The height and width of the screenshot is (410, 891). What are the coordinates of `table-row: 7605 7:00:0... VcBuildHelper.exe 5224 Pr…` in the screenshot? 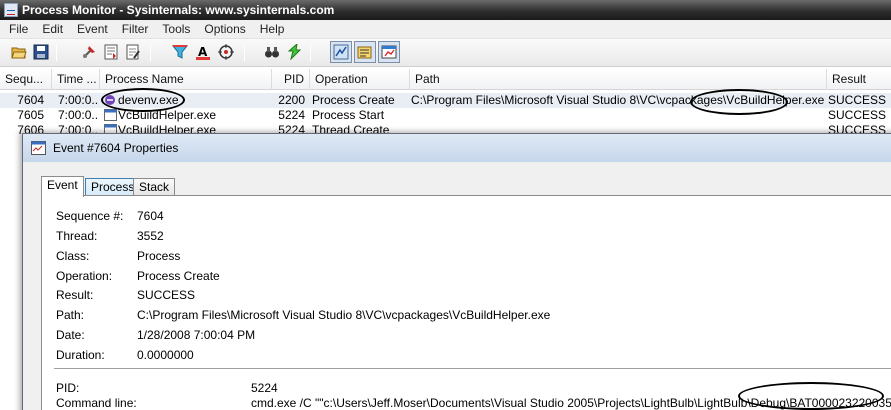 It's located at (445, 115).